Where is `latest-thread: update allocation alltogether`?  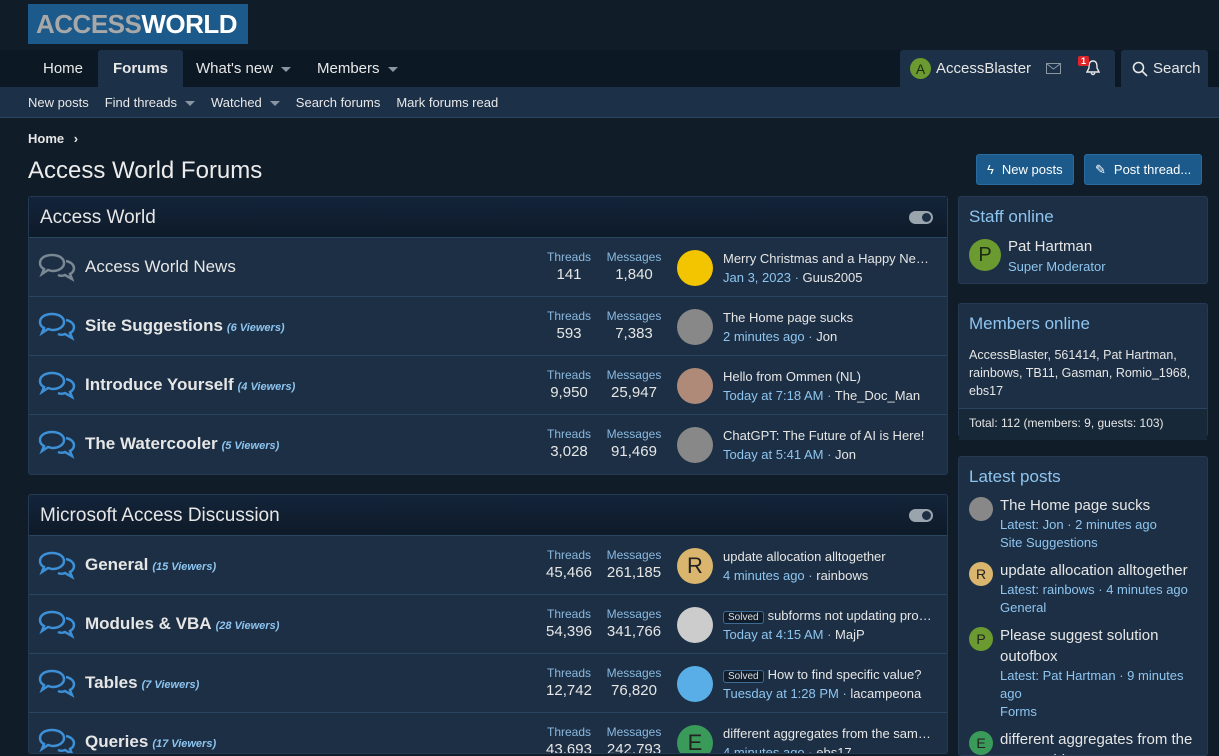
latest-thread: update allocation alltogether is located at coordinates (830, 556).